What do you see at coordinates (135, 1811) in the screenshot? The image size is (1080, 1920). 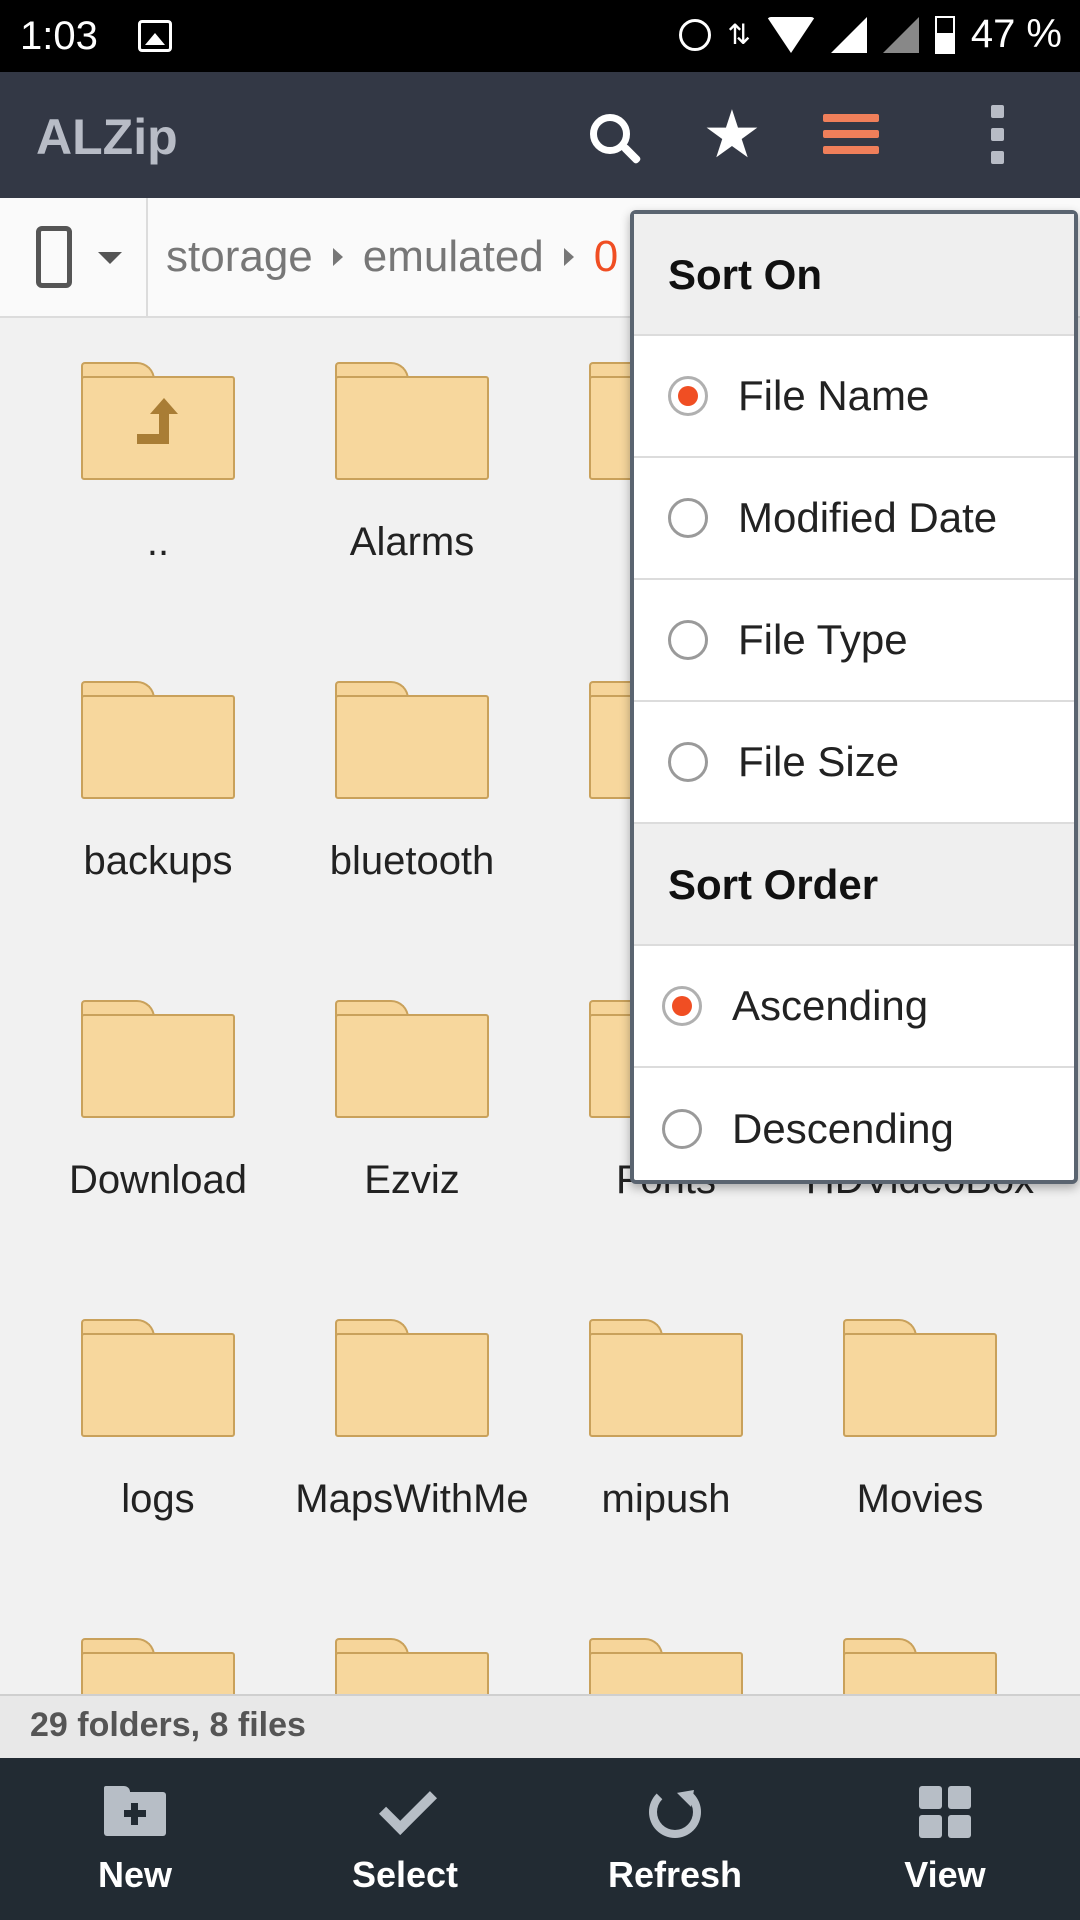 I see `new-folder-icon` at bounding box center [135, 1811].